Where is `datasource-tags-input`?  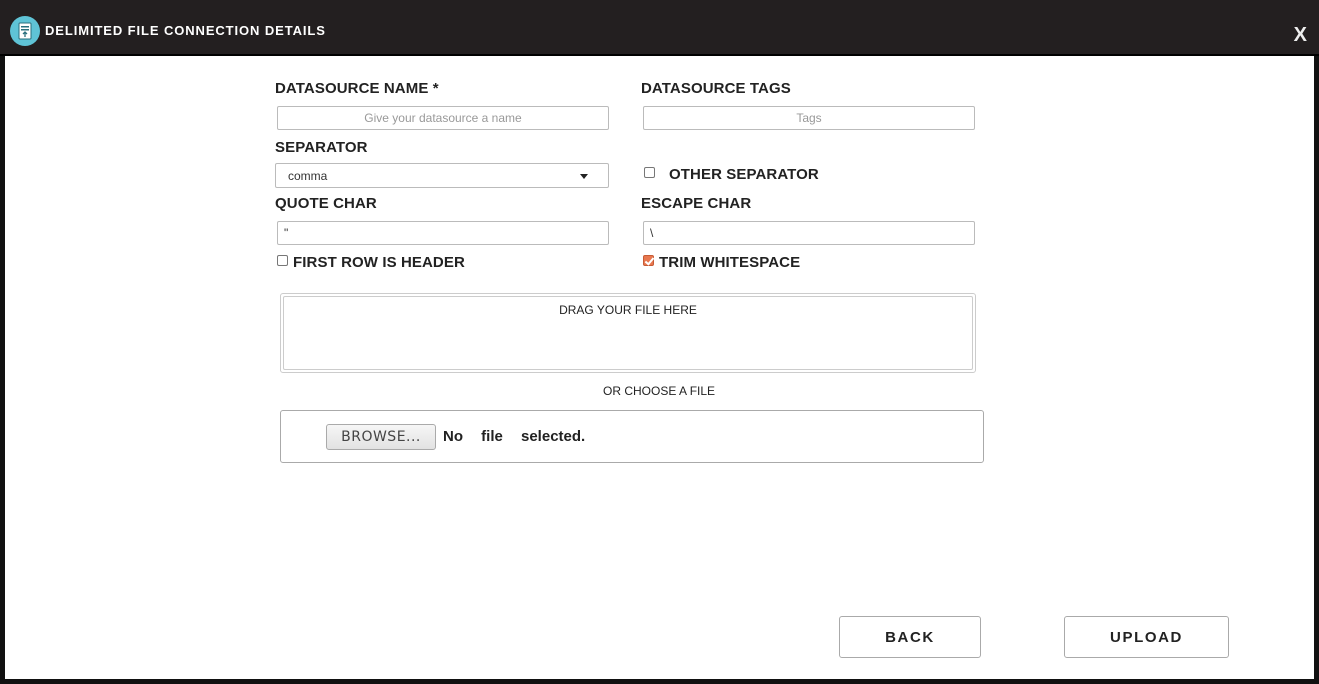
datasource-tags-input is located at coordinates (809, 118).